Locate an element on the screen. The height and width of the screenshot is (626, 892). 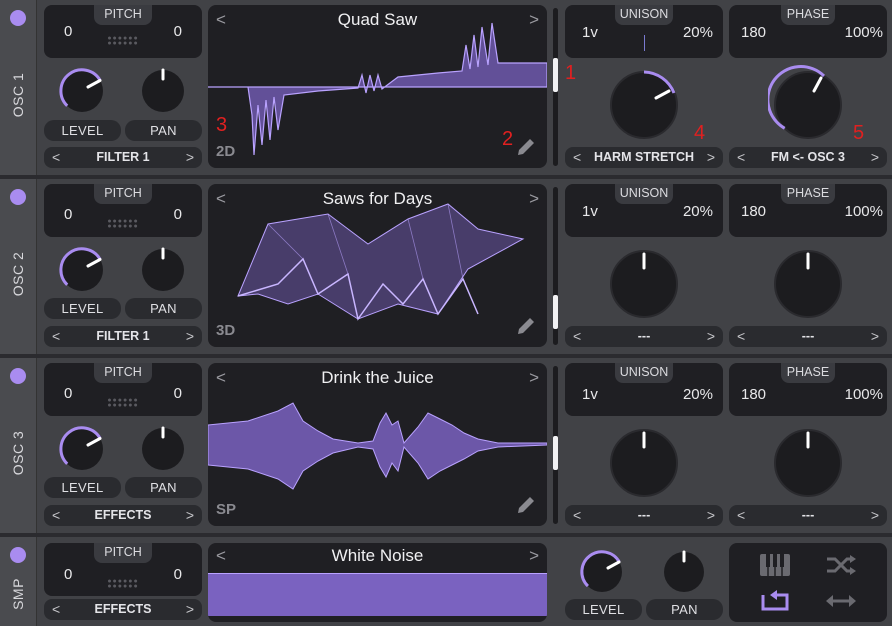
osc1-destination-selector: < FILTER 1 > is located at coordinates (123, 157).